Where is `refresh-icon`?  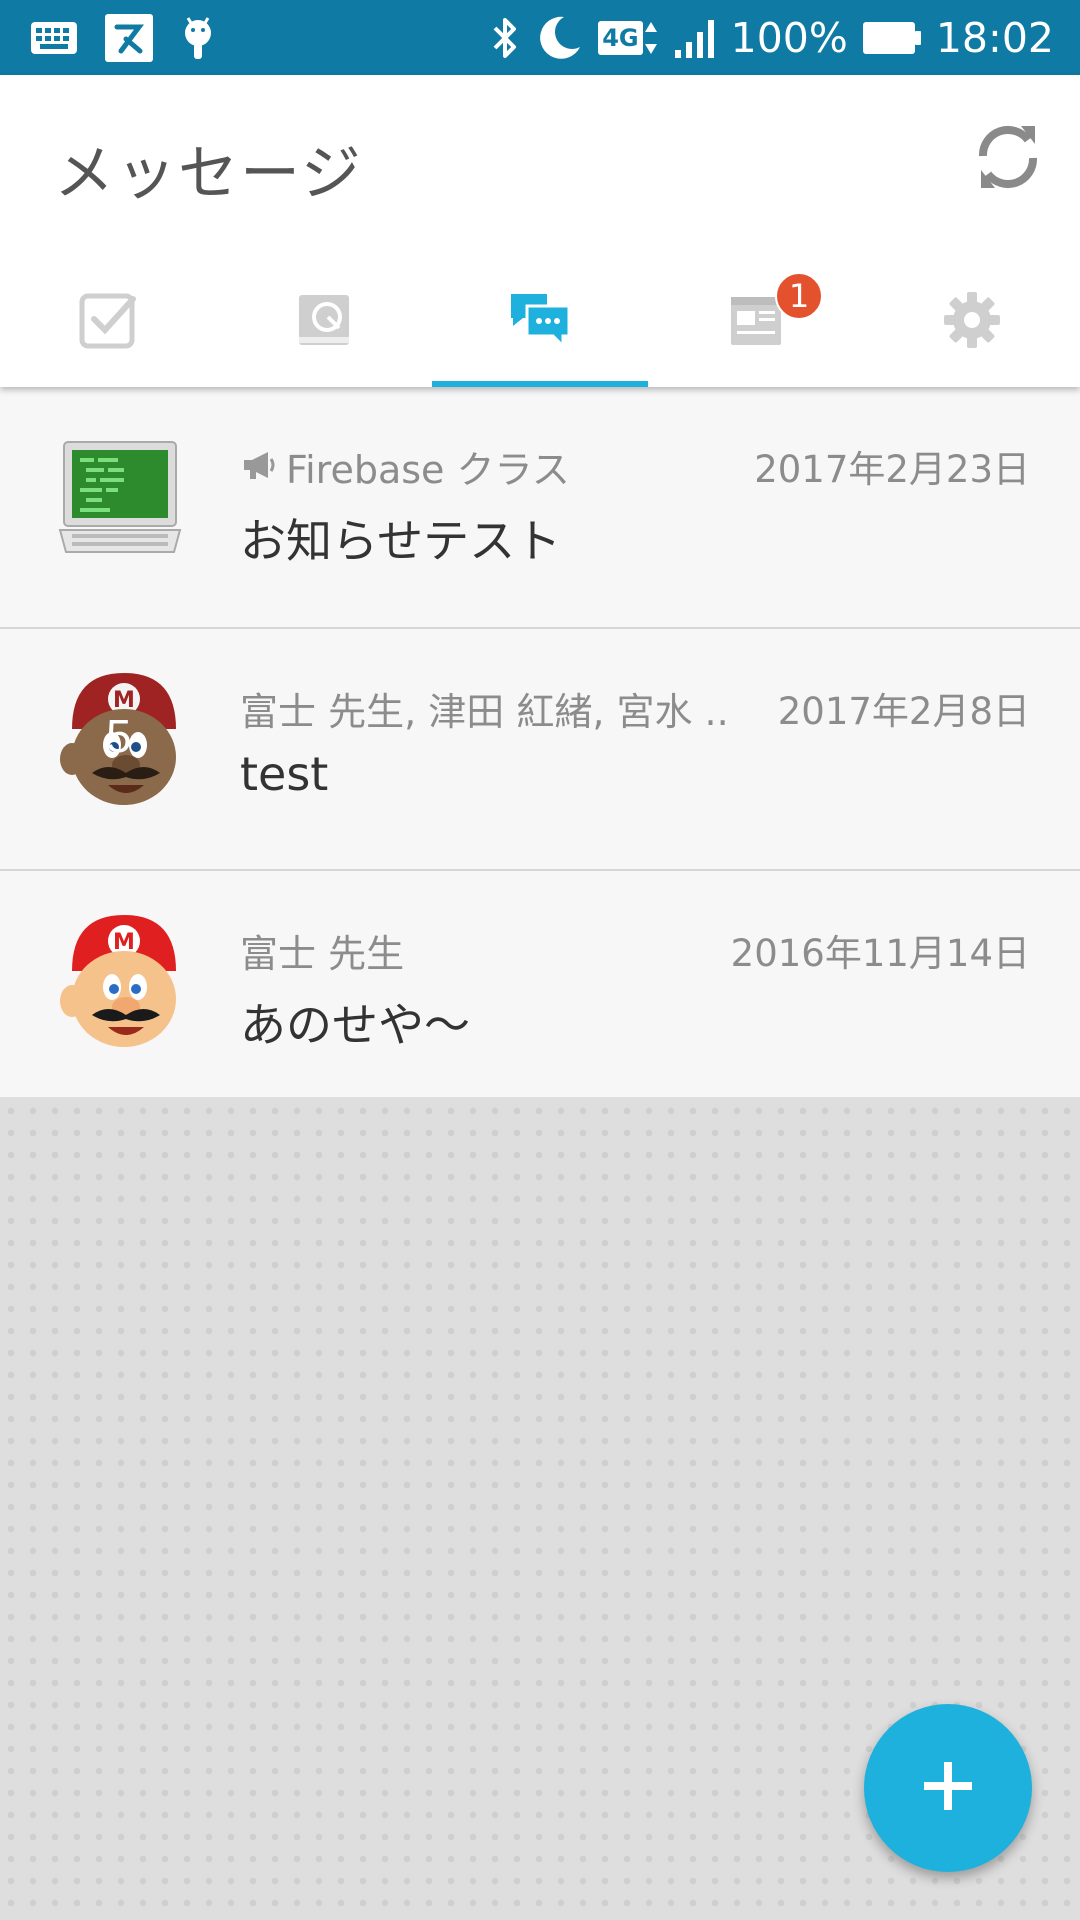
refresh-icon is located at coordinates (1008, 159).